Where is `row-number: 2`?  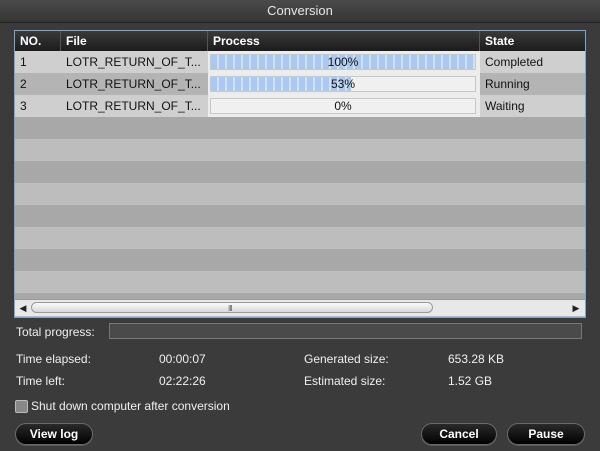 row-number: 2 is located at coordinates (23, 84).